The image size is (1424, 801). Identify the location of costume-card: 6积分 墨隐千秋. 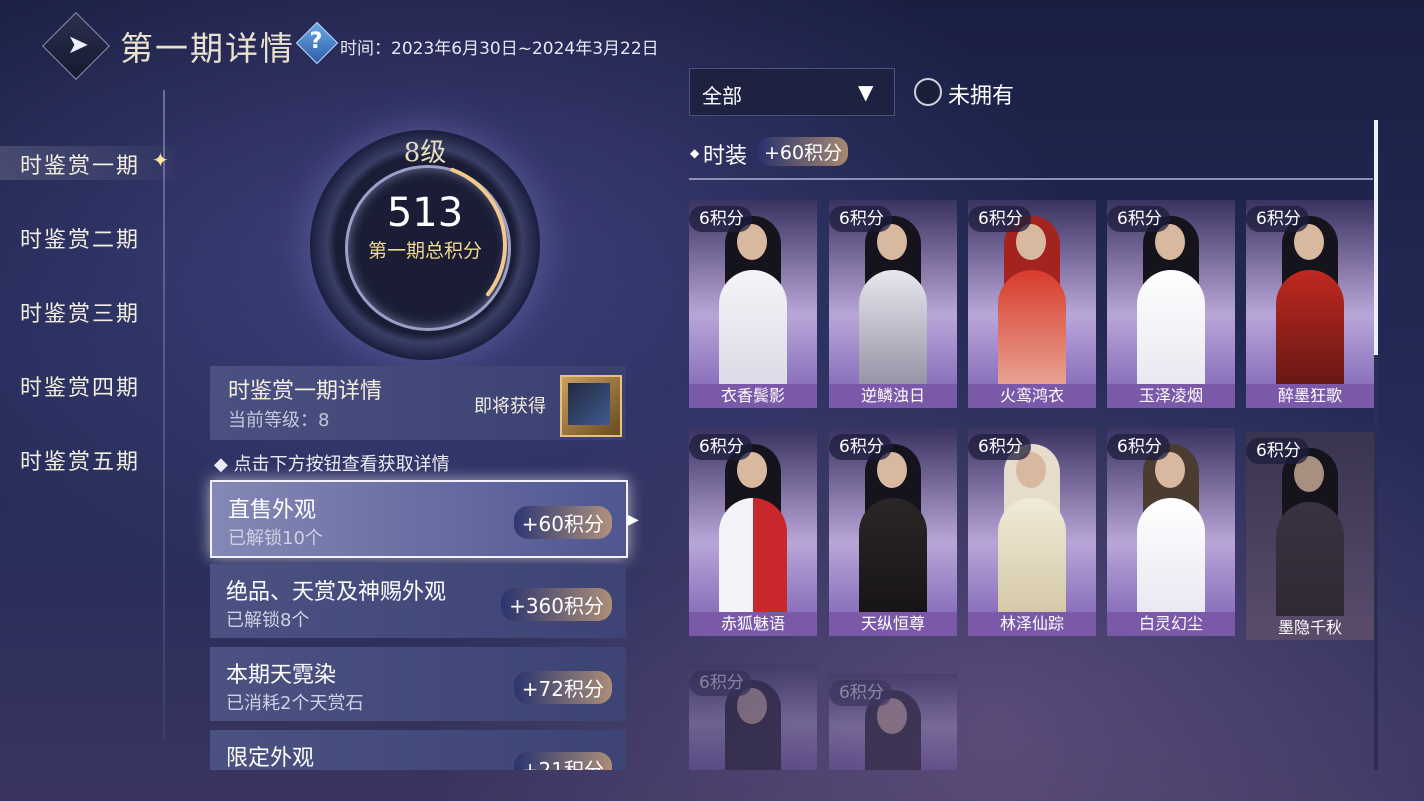
(1310, 536).